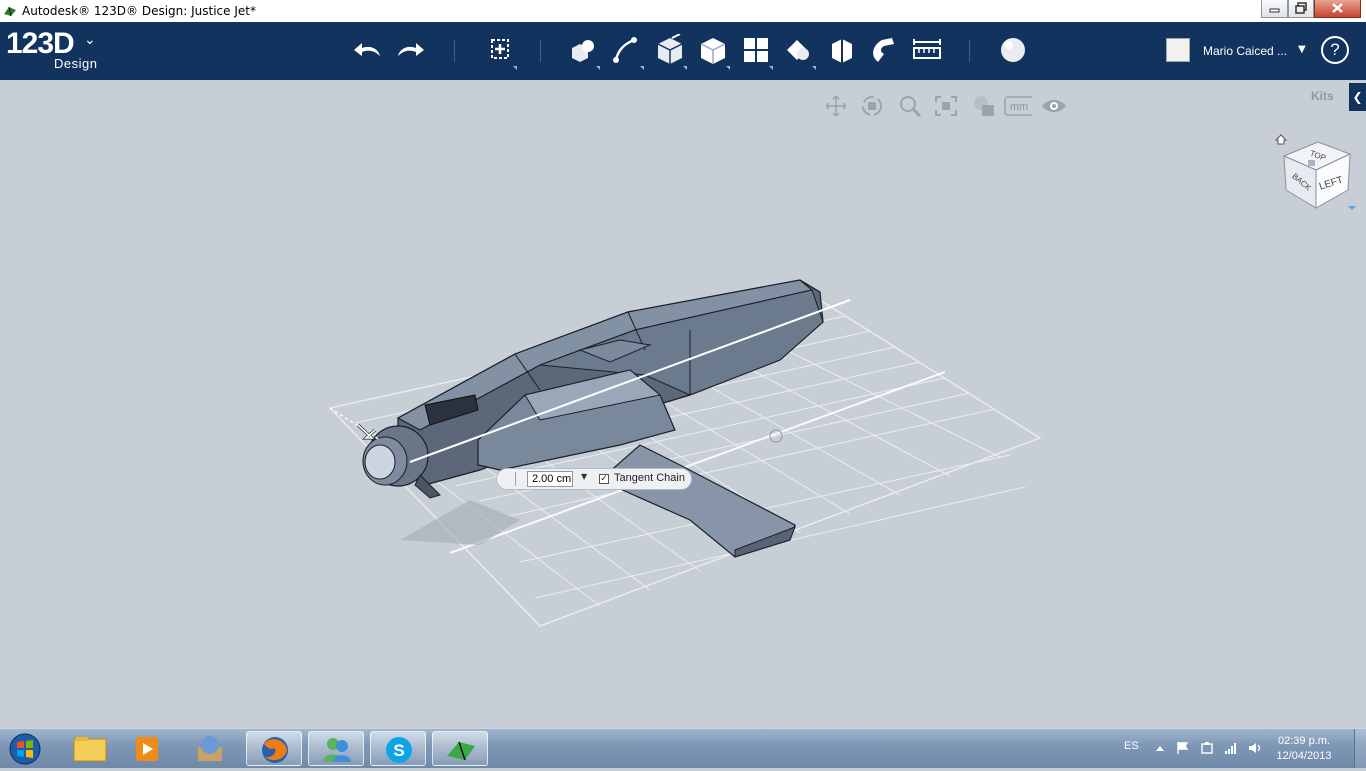 The height and width of the screenshot is (771, 1366). I want to click on measure-icon, so click(927, 50).